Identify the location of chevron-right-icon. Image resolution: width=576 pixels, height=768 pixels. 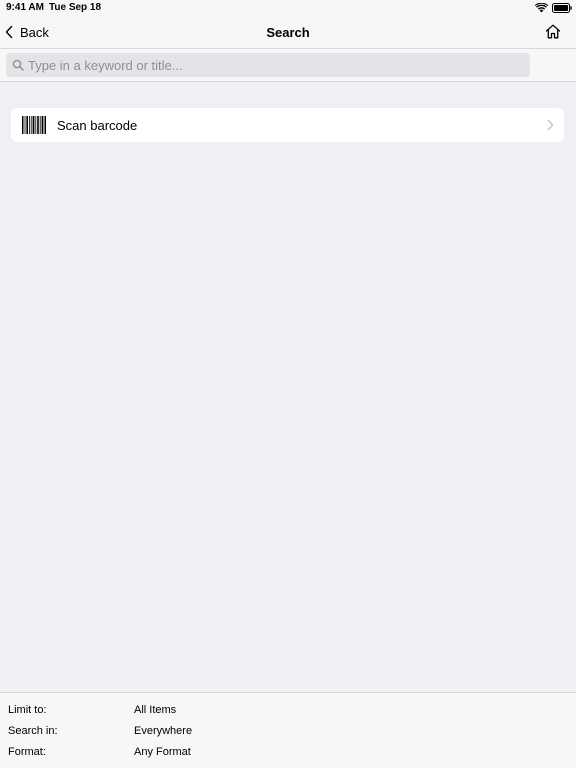
(550, 125).